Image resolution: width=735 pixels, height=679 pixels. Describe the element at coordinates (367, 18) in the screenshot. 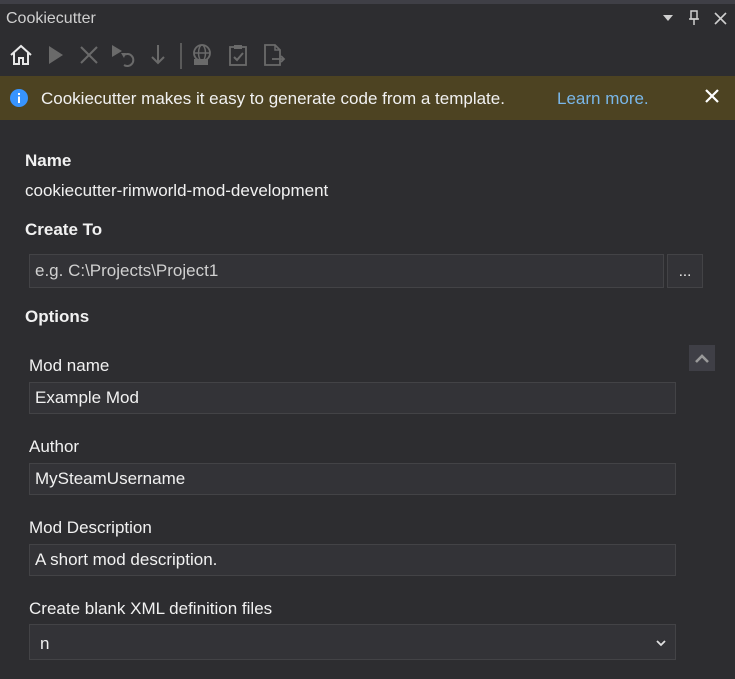

I see `tool-window-titlebar: Cookiecutter` at that location.